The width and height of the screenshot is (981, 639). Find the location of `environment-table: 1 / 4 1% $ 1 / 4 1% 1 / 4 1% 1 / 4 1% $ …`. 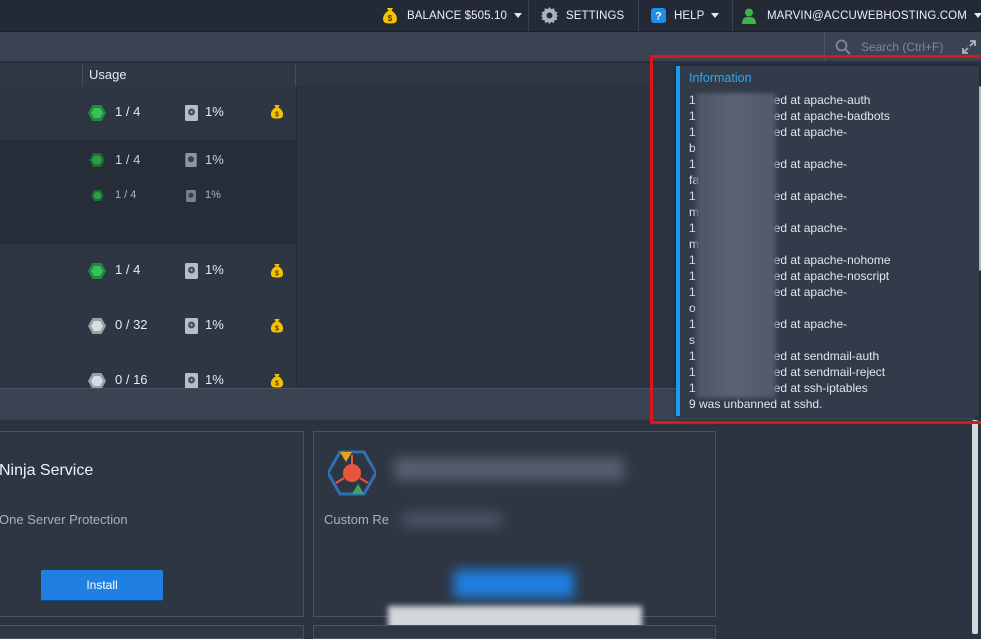

environment-table: 1 / 4 1% $ 1 / 4 1% 1 / 4 1% 1 / 4 1% $ … is located at coordinates (148, 237).